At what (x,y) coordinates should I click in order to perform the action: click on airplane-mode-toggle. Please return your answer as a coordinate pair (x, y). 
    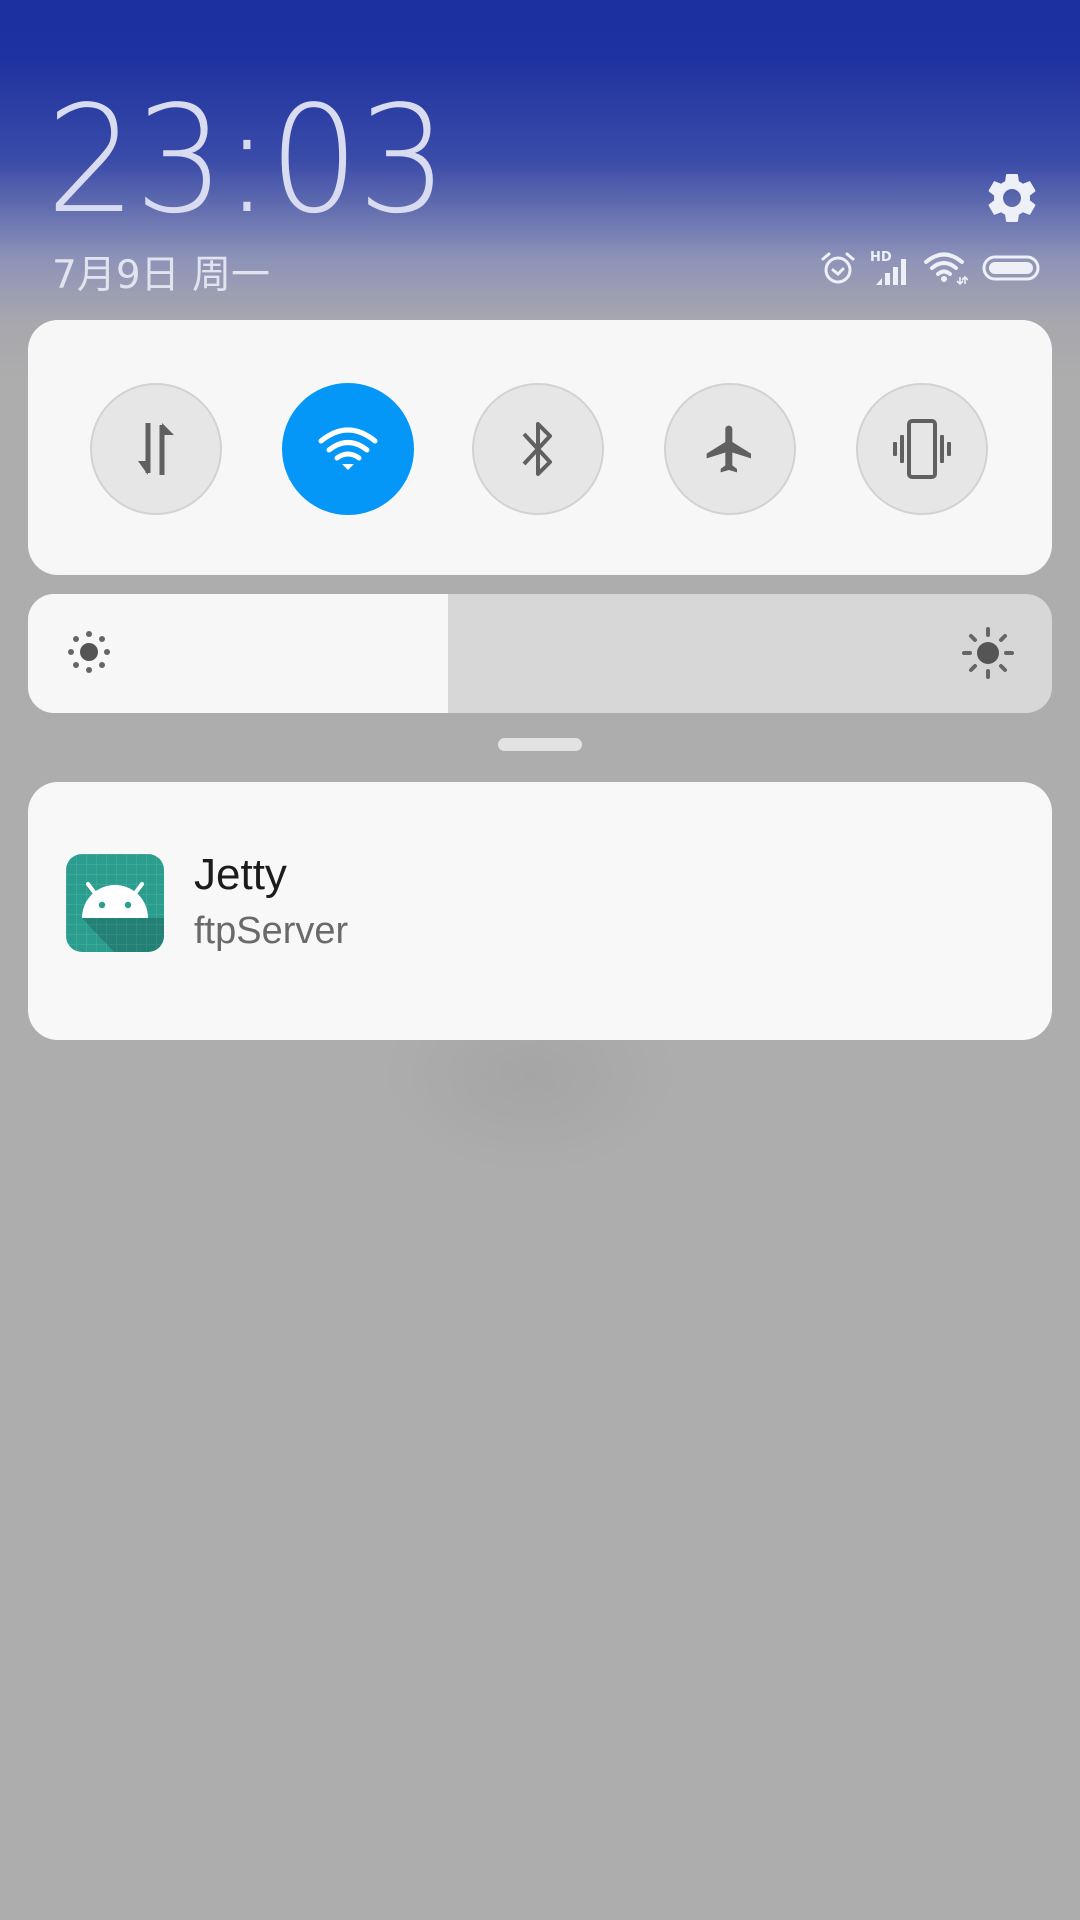
    Looking at the image, I should click on (730, 449).